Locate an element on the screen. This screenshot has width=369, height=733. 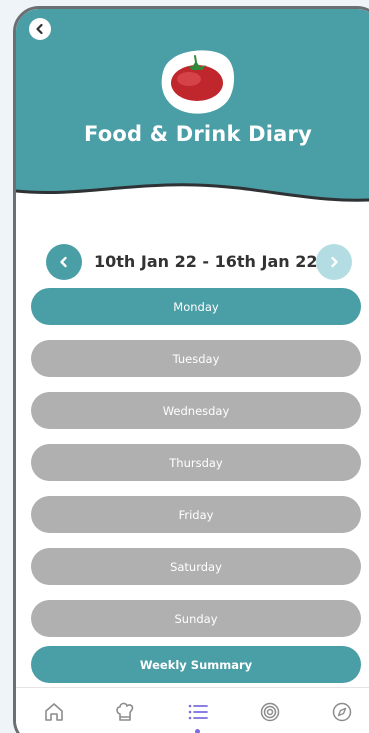
list-icon is located at coordinates (198, 712).